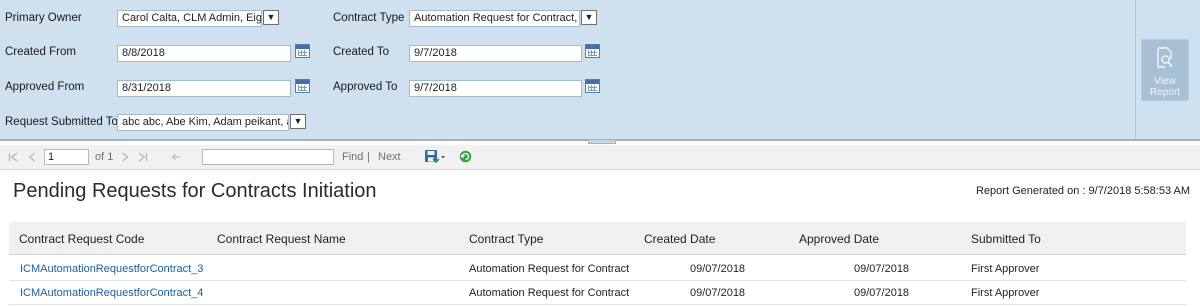 Image resolution: width=1200 pixels, height=307 pixels. What do you see at coordinates (1135, 70) in the screenshot?
I see `panel-divider` at bounding box center [1135, 70].